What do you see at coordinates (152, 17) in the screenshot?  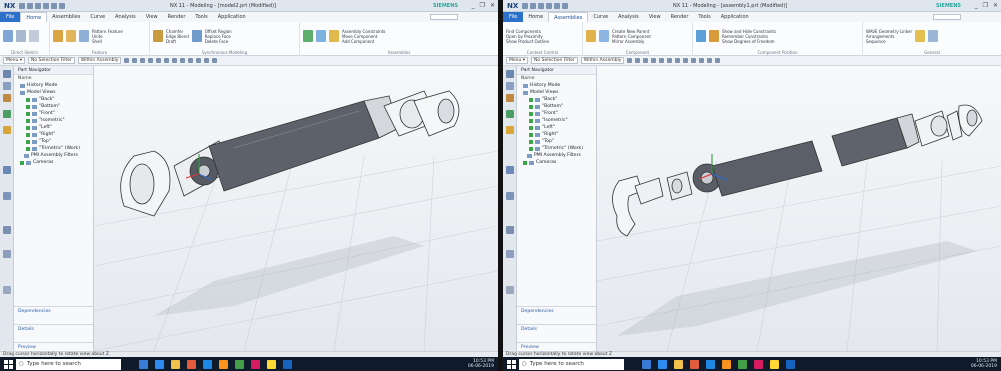 I see `tab-view: View` at bounding box center [152, 17].